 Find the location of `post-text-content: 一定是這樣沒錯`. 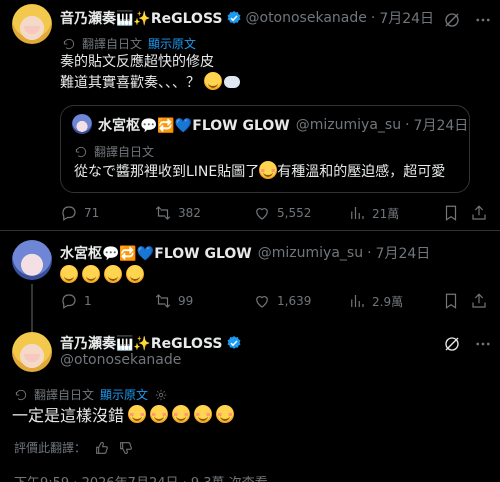

post-text-content: 一定是這樣沒錯 is located at coordinates (68, 415).